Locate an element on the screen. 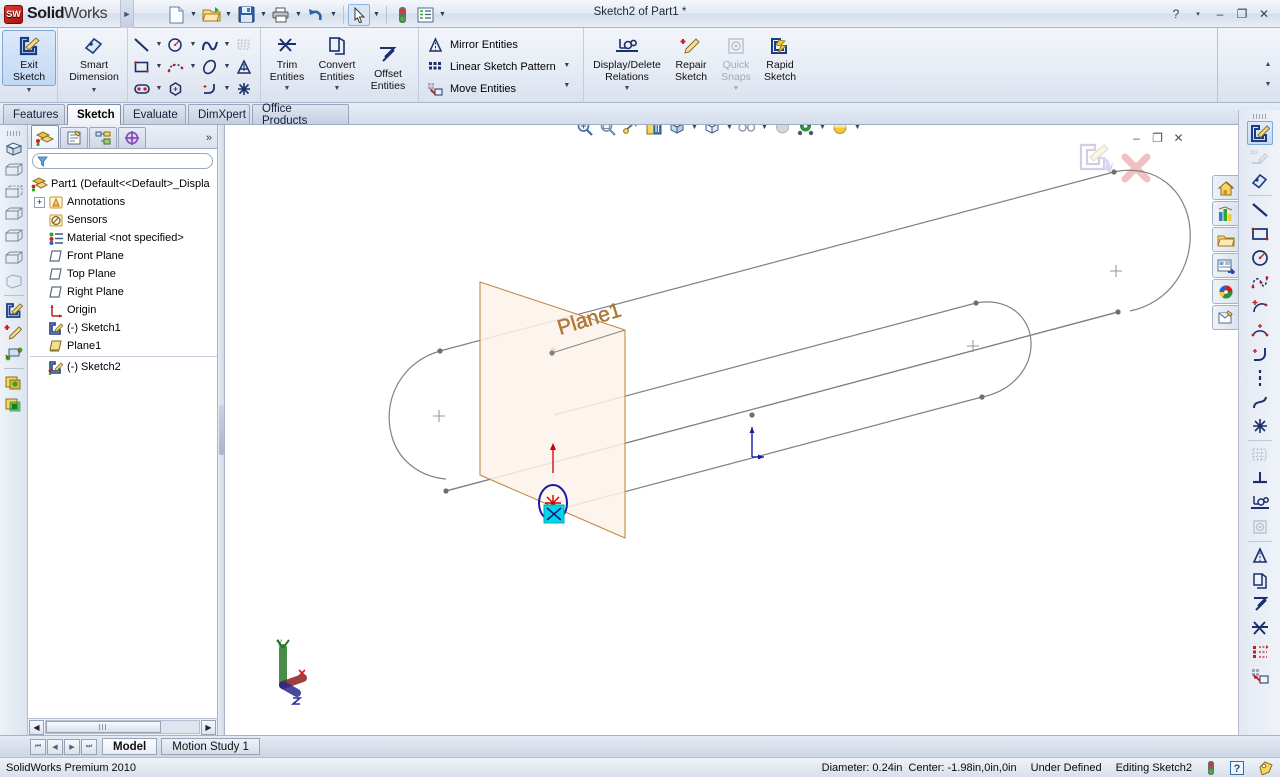  select-cursor-icon is located at coordinates (359, 14).